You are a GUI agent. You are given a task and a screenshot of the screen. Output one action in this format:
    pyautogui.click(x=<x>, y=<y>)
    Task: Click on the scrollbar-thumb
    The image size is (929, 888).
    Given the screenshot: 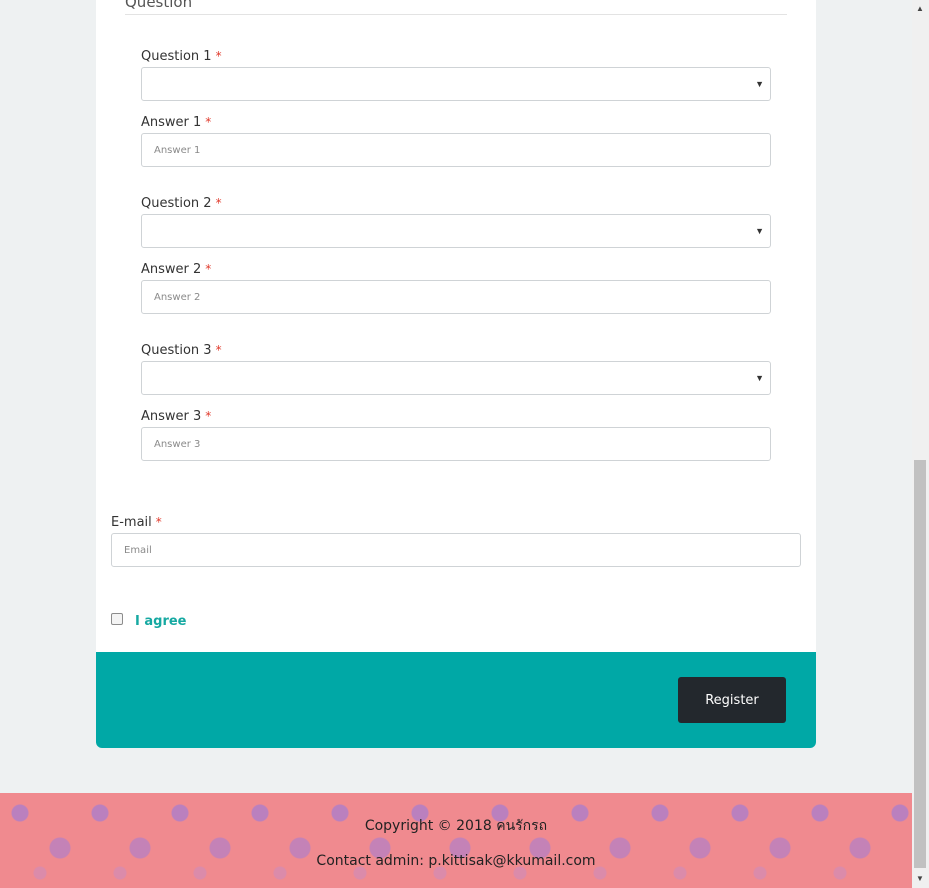 What is the action you would take?
    pyautogui.click(x=920, y=664)
    